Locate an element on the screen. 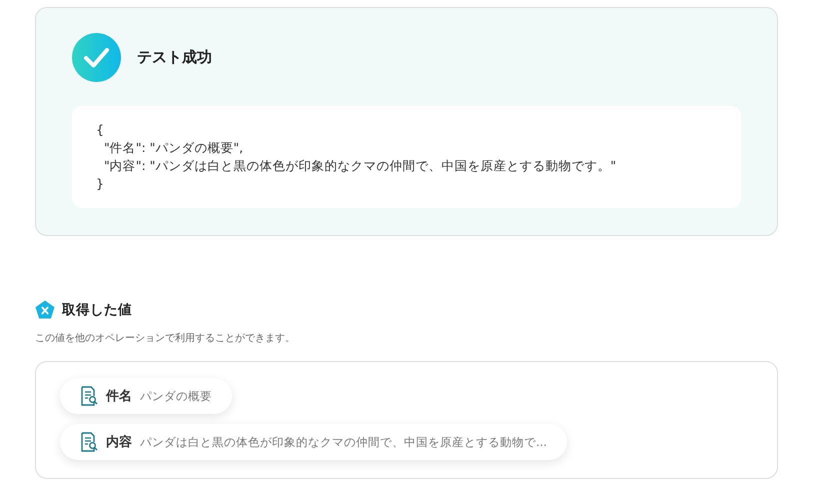 The height and width of the screenshot is (496, 825). code-line: } is located at coordinates (100, 184).